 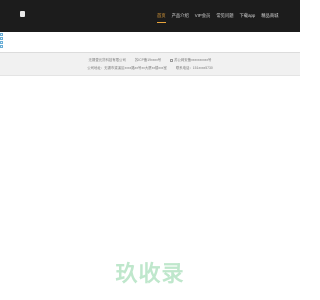 I want to click on police-record-link: 苏公网安备xxxxxxxxxx号, so click(x=190, y=60).